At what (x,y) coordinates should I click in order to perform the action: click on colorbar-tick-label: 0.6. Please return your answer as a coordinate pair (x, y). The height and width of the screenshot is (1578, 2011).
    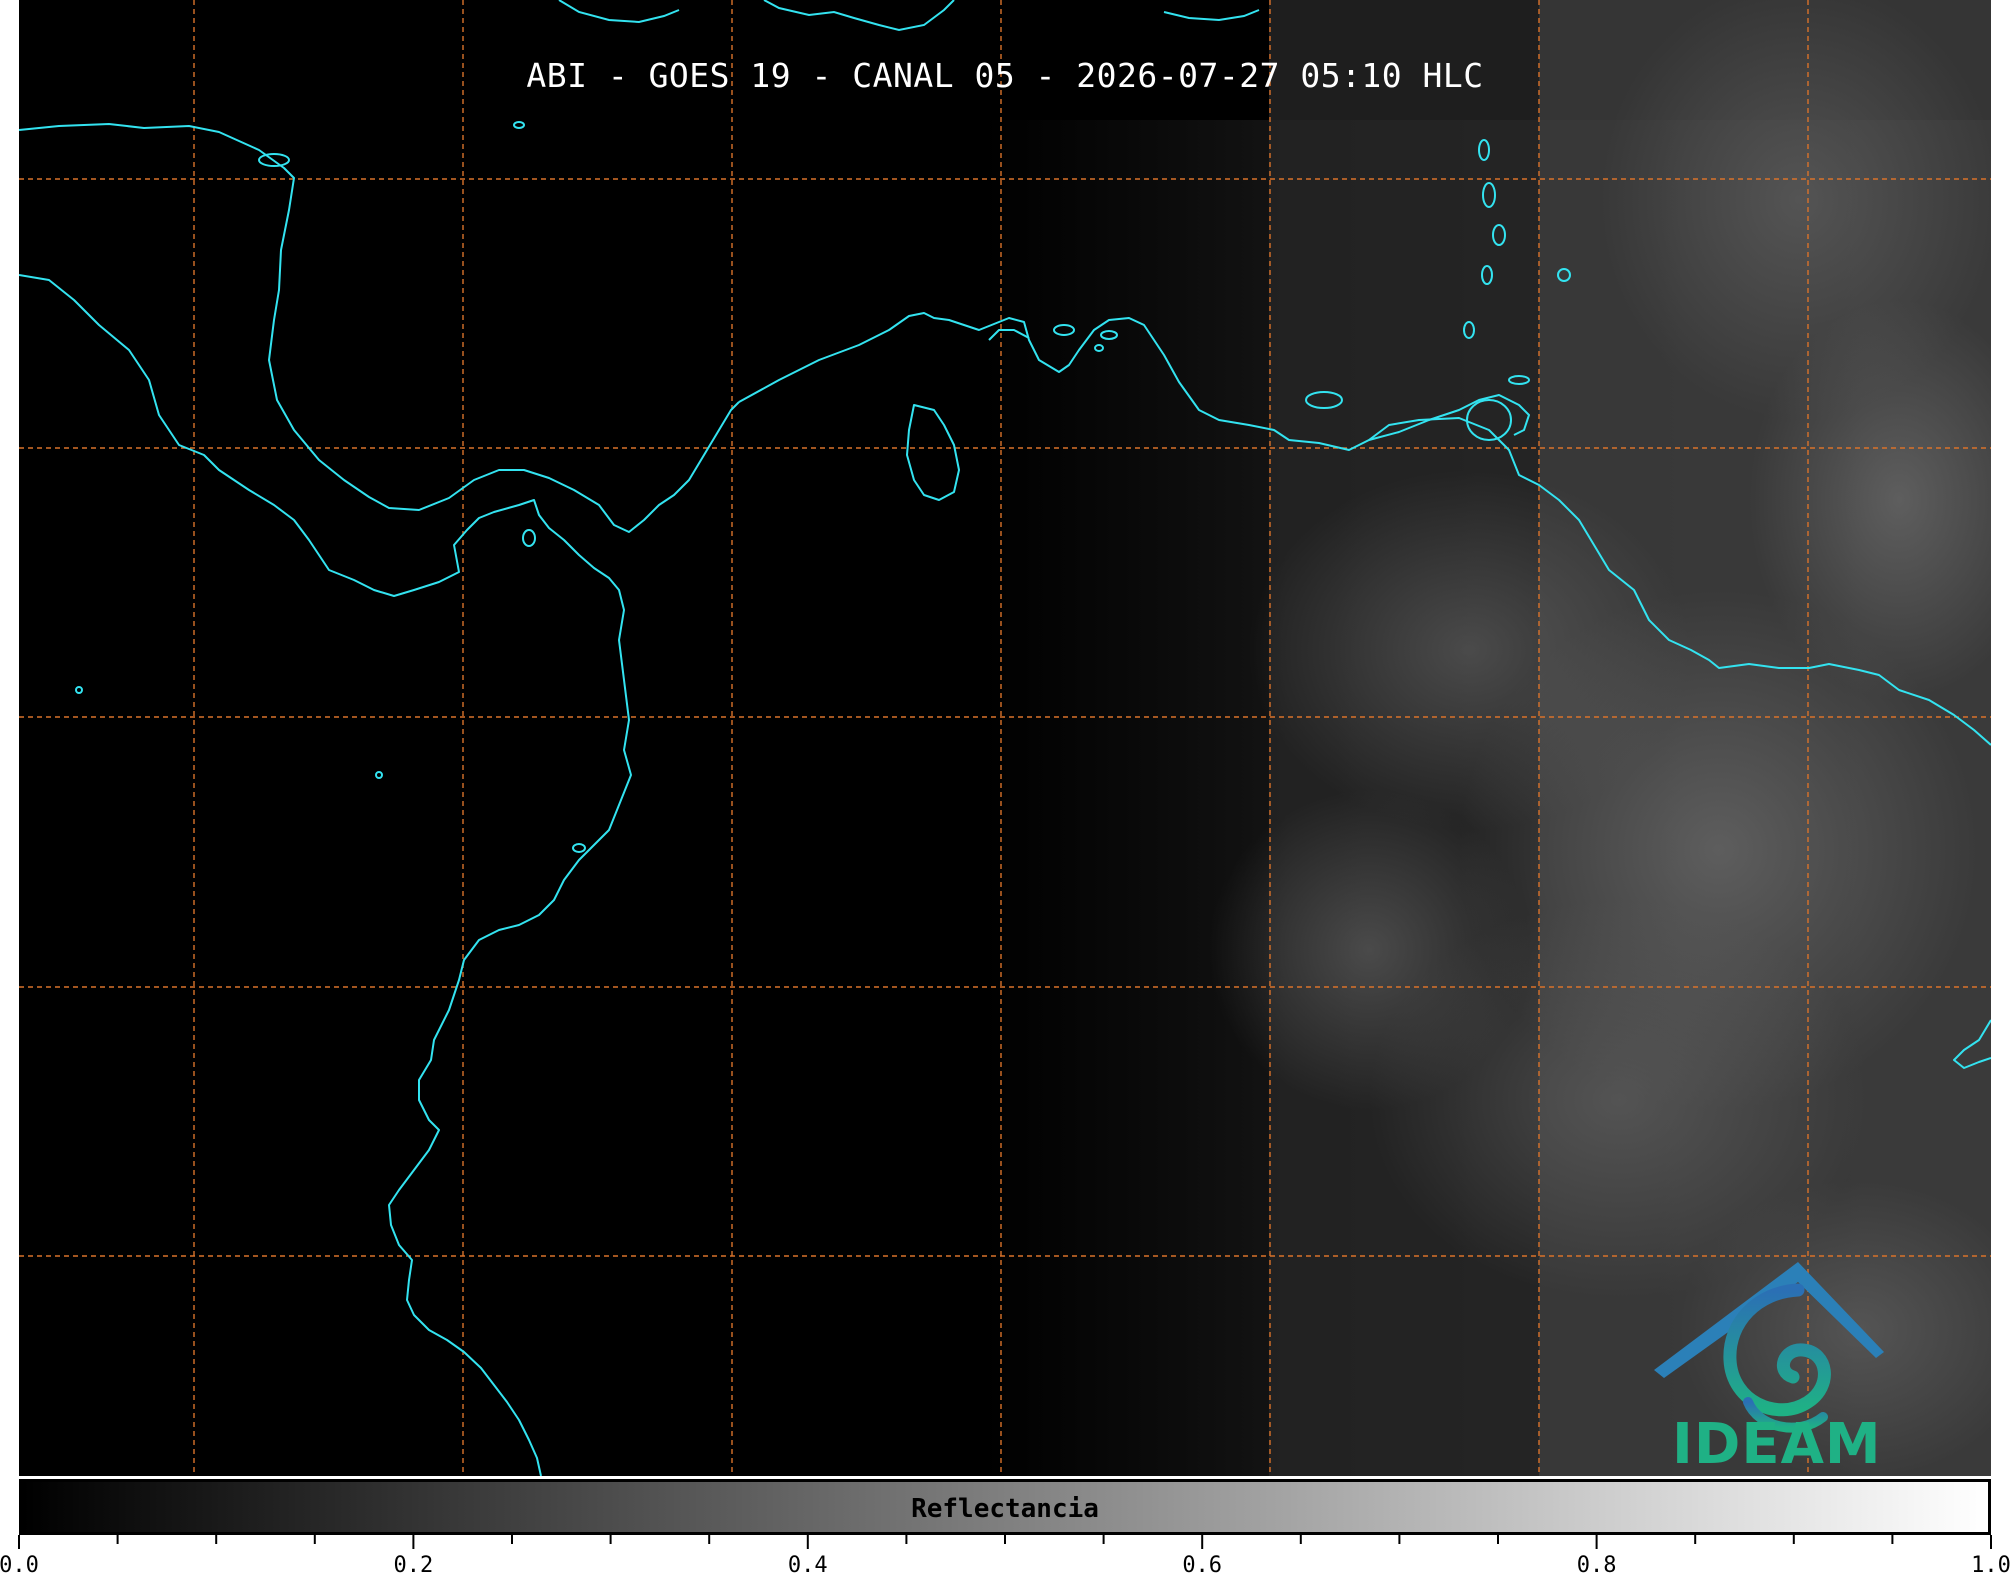
    Looking at the image, I should click on (1202, 1565).